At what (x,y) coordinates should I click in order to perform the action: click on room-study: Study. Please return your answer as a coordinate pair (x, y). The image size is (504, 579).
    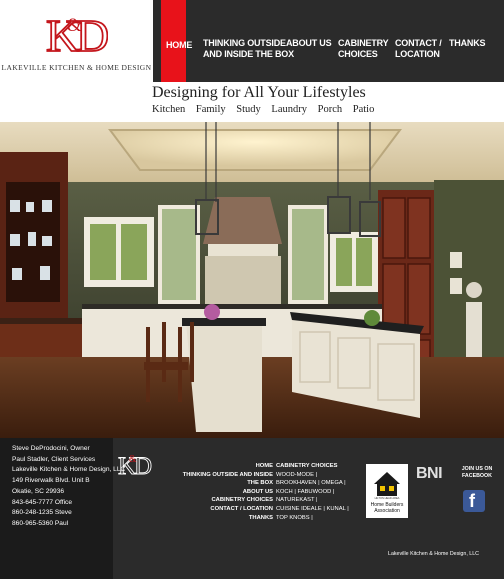
    Looking at the image, I should click on (248, 109).